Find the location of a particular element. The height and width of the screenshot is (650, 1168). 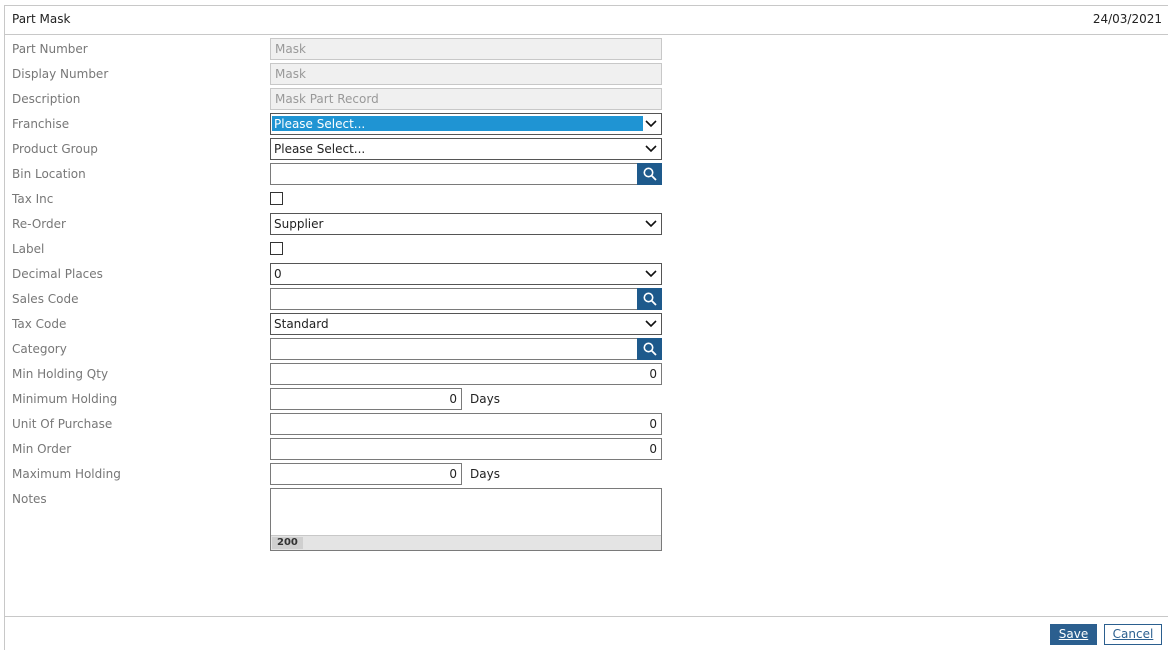

row-tax-code: Tax Code Standard is located at coordinates (584, 324).